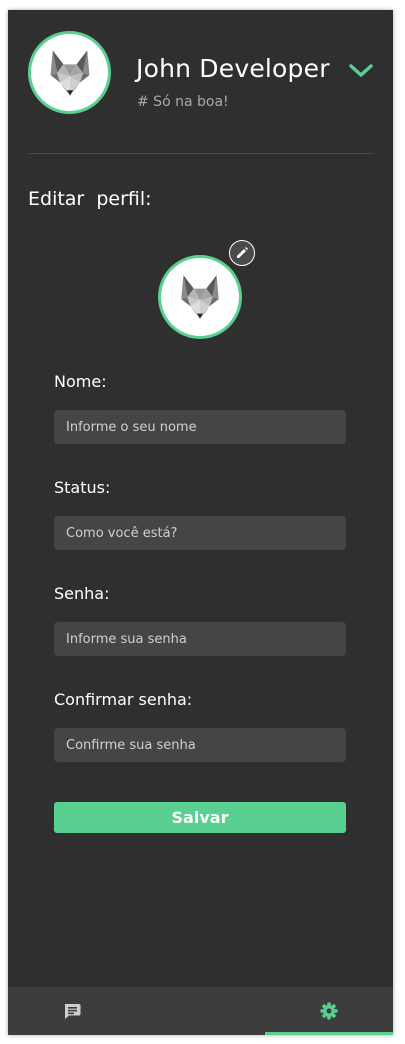 The image size is (405, 1044). Describe the element at coordinates (200, 153) in the screenshot. I see `header-divider` at that location.